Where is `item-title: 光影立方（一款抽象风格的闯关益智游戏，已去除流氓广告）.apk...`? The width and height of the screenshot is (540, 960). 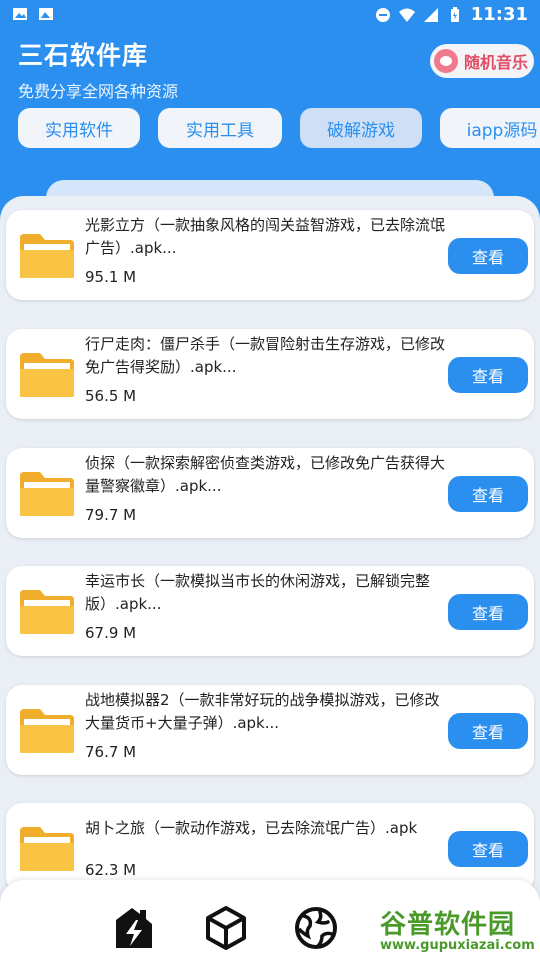 item-title: 光影立方（一款抽象风格的闯关益智游戏，已去除流氓广告）.apk... is located at coordinates (265, 236).